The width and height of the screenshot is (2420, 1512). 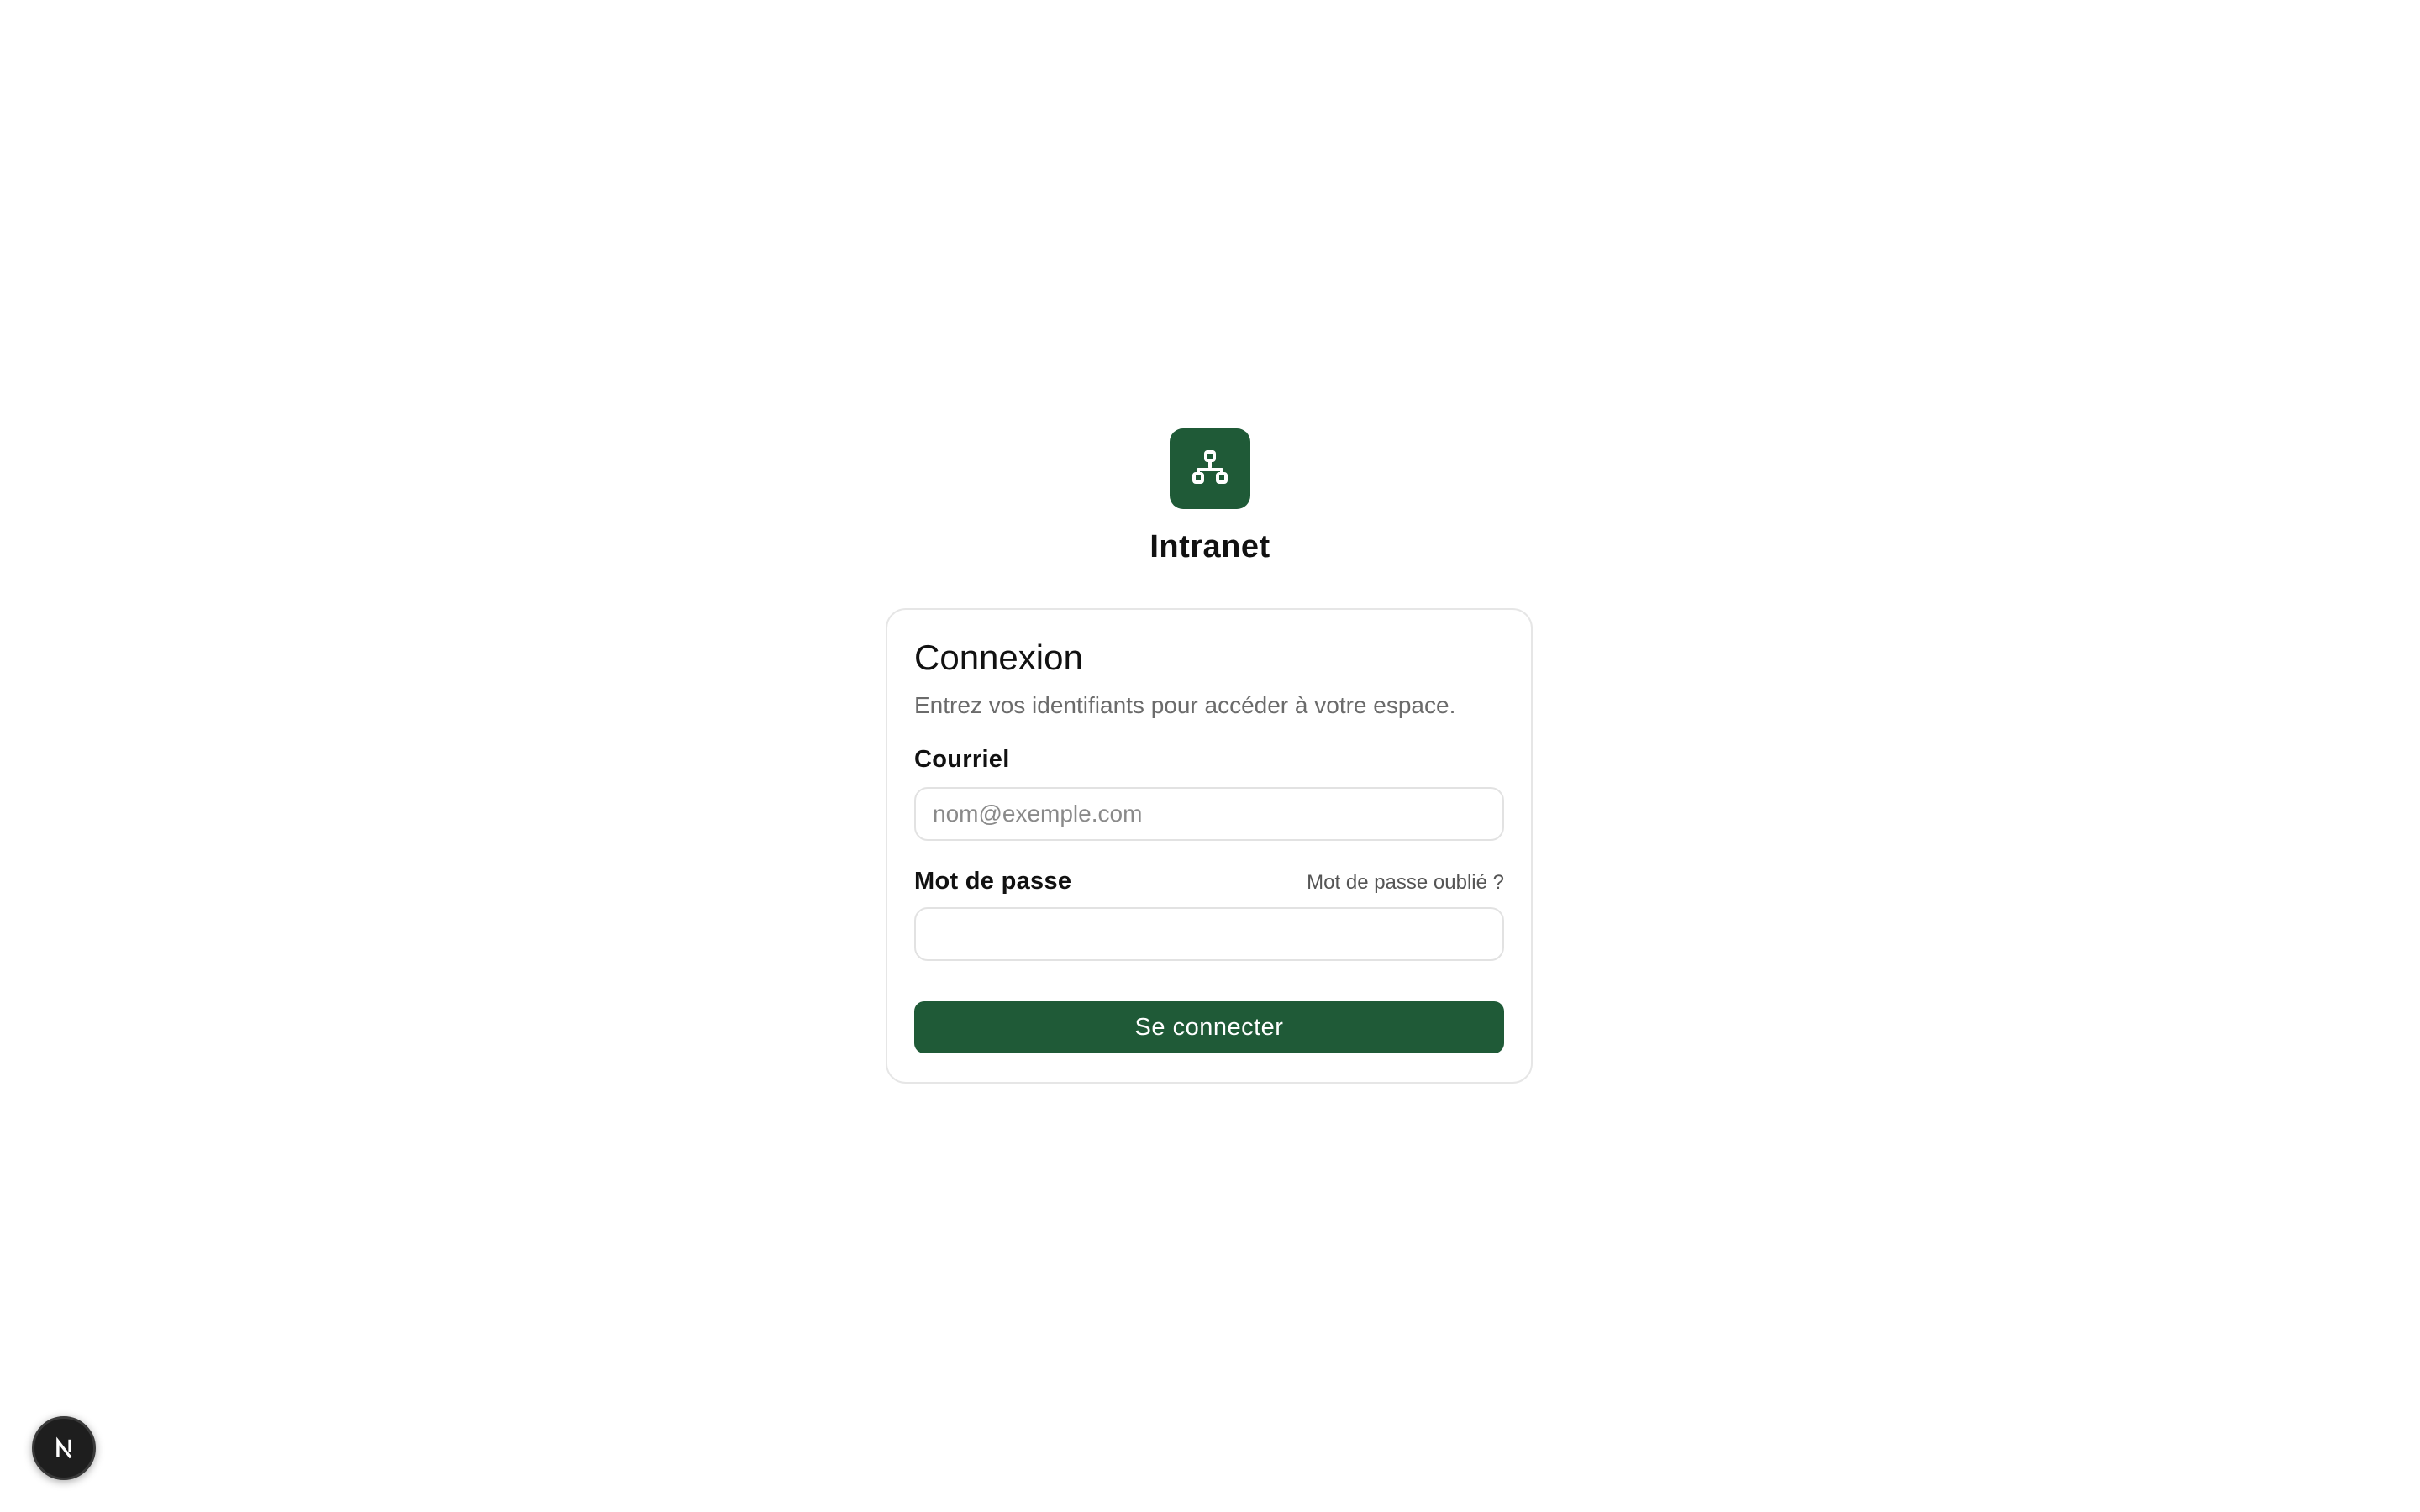 What do you see at coordinates (1209, 814) in the screenshot?
I see `email-input` at bounding box center [1209, 814].